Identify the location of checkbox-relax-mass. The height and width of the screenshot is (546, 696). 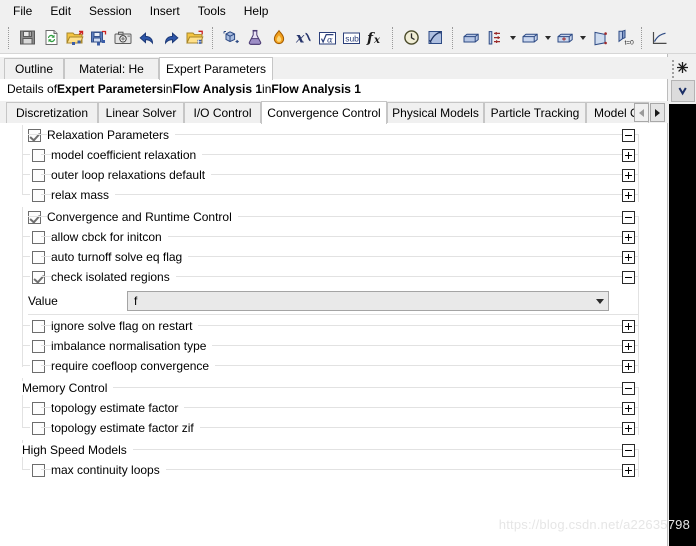
(38, 195).